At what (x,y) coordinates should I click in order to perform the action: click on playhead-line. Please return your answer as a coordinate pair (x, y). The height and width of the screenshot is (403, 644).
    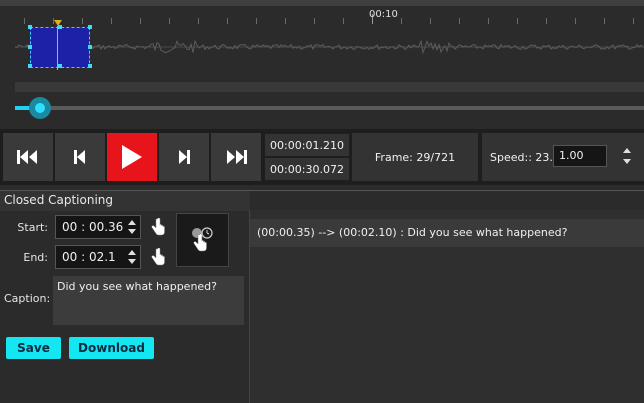
    Looking at the image, I should click on (57, 48).